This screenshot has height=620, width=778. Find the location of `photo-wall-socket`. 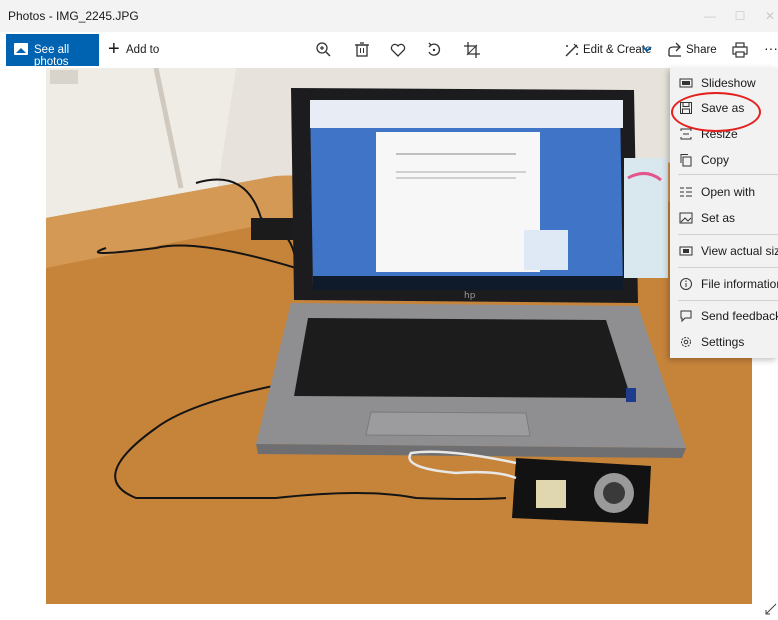

photo-wall-socket is located at coordinates (64, 77).